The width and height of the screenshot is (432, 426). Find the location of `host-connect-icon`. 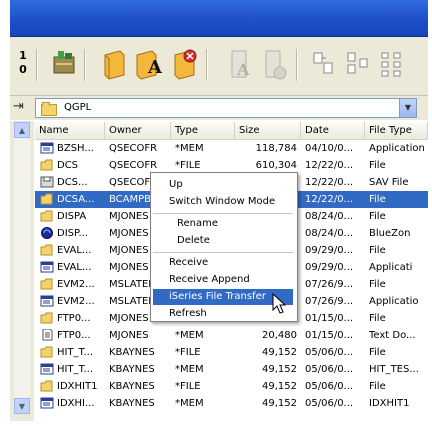

host-connect-icon is located at coordinates (64, 62).